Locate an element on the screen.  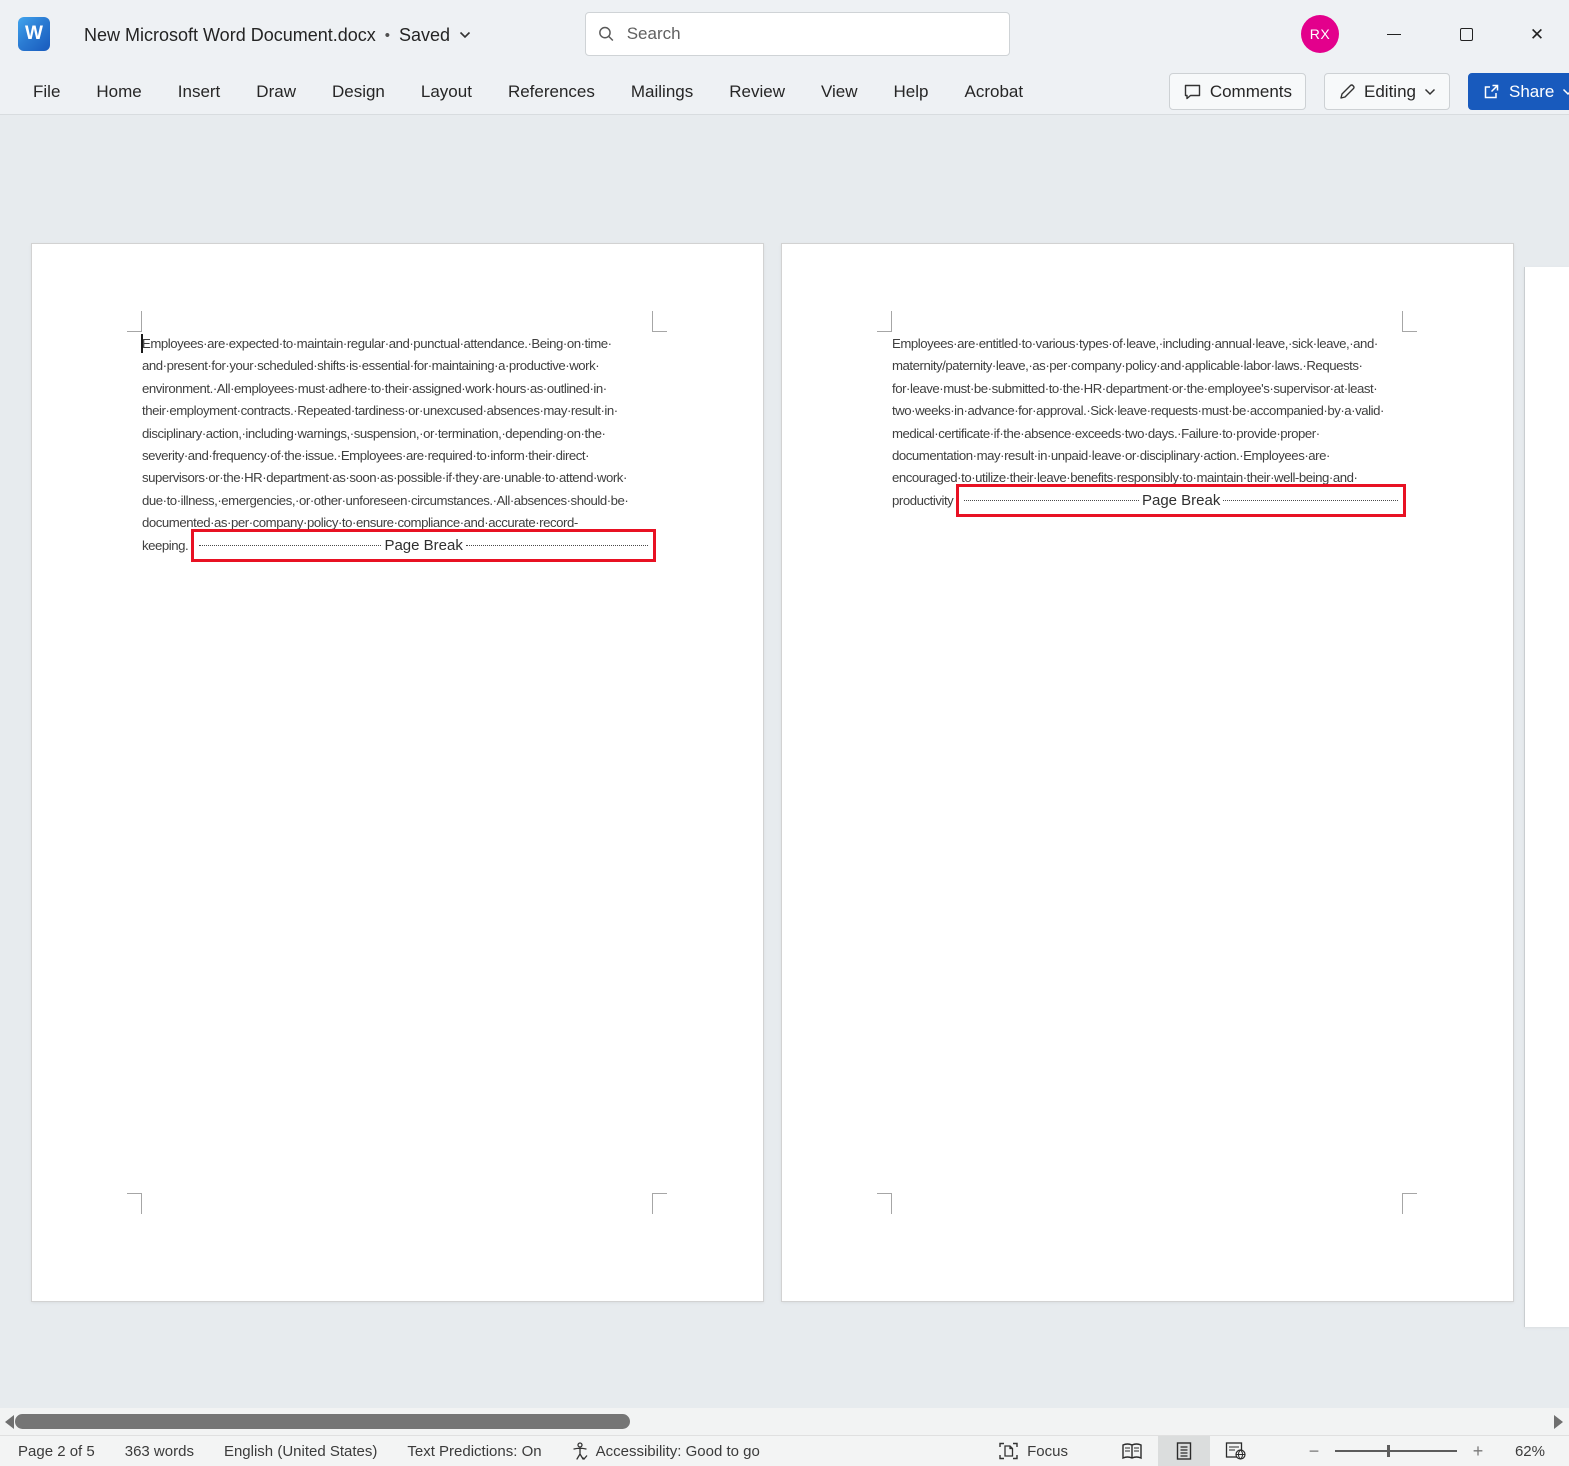
accessibility-person-icon is located at coordinates (580, 1450).